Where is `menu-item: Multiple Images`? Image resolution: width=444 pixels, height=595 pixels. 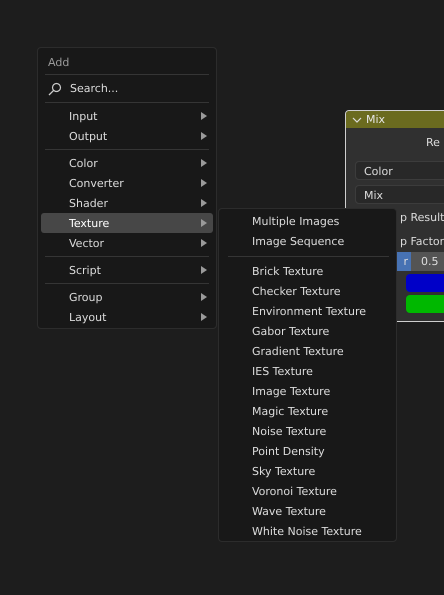
menu-item: Multiple Images is located at coordinates (307, 222).